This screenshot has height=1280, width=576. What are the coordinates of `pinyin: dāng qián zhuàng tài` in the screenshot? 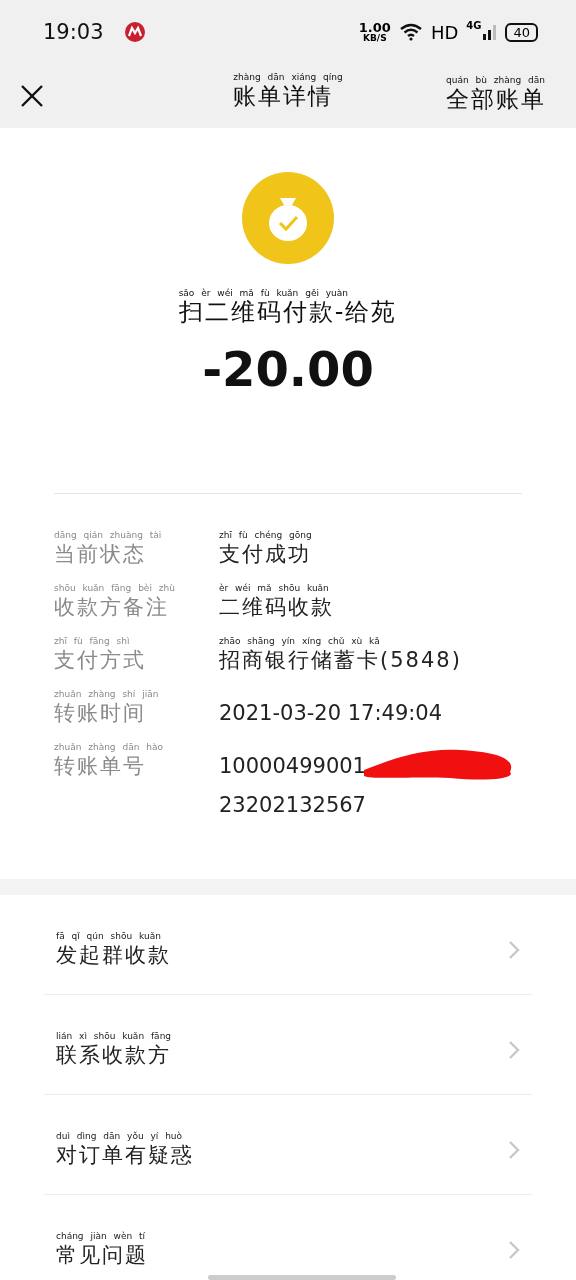 It's located at (108, 535).